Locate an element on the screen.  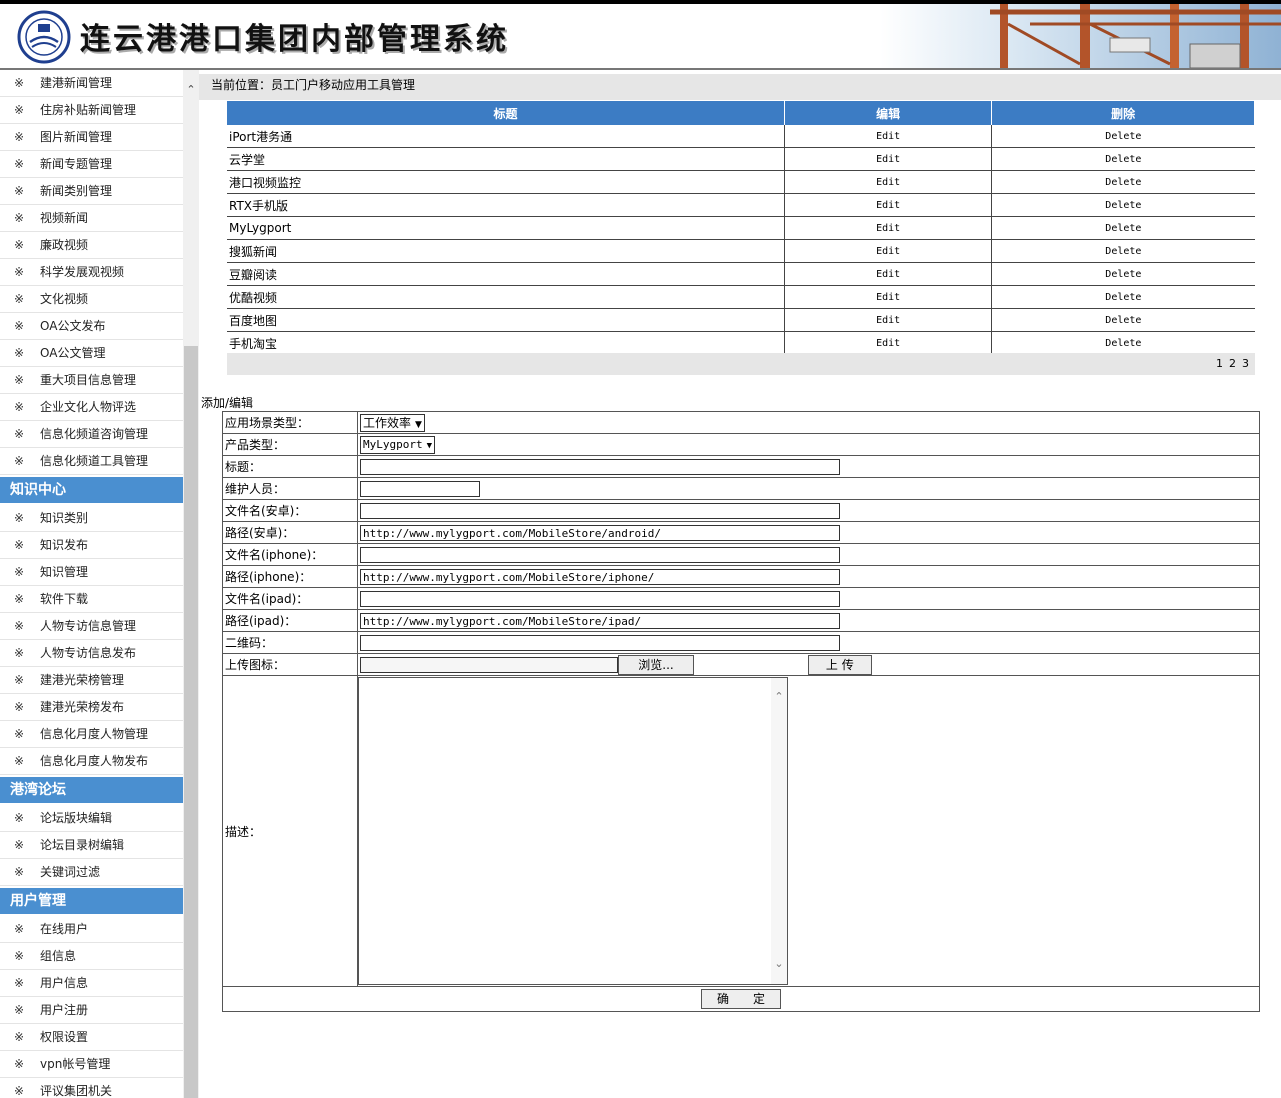
sidebar-item: ※ 论坛目录树编辑 is located at coordinates (91, 845).